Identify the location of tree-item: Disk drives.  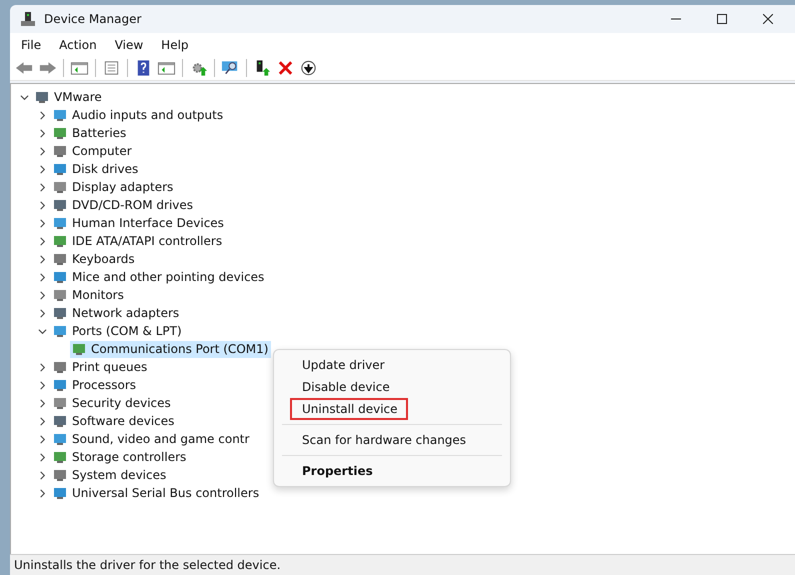
(96, 169).